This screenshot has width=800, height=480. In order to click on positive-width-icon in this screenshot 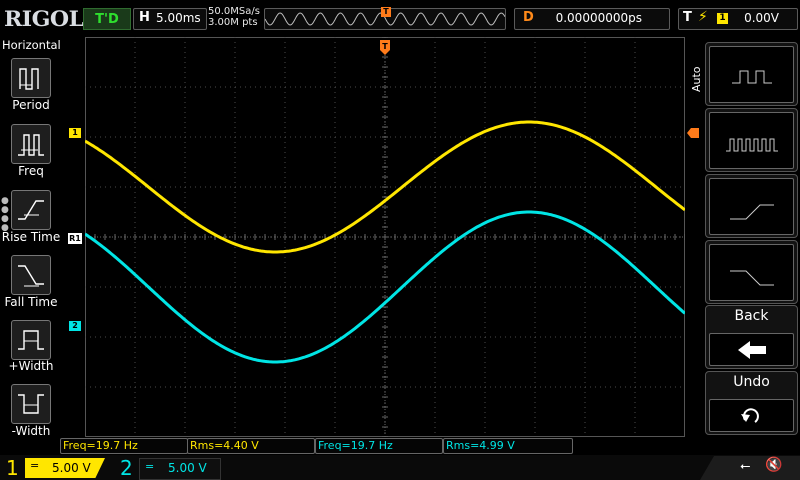, I will do `click(31, 340)`.